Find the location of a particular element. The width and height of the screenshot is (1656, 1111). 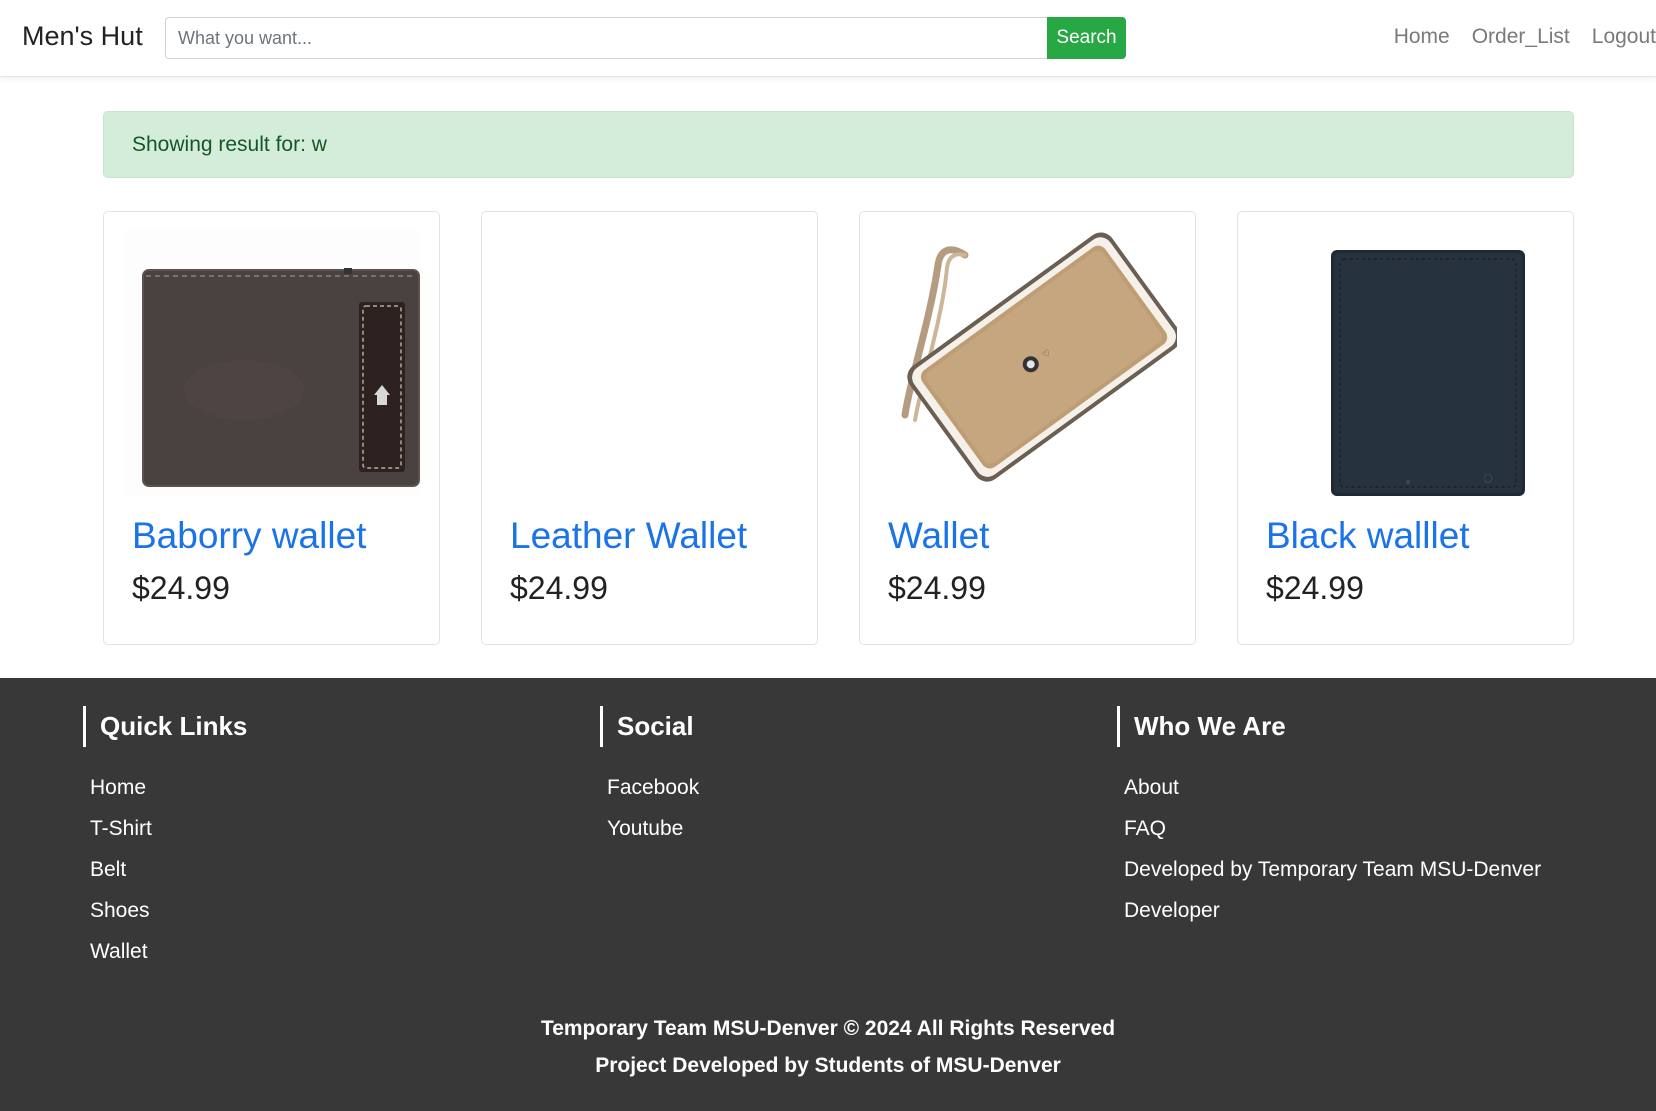

brown-wallet-image is located at coordinates (272, 363).